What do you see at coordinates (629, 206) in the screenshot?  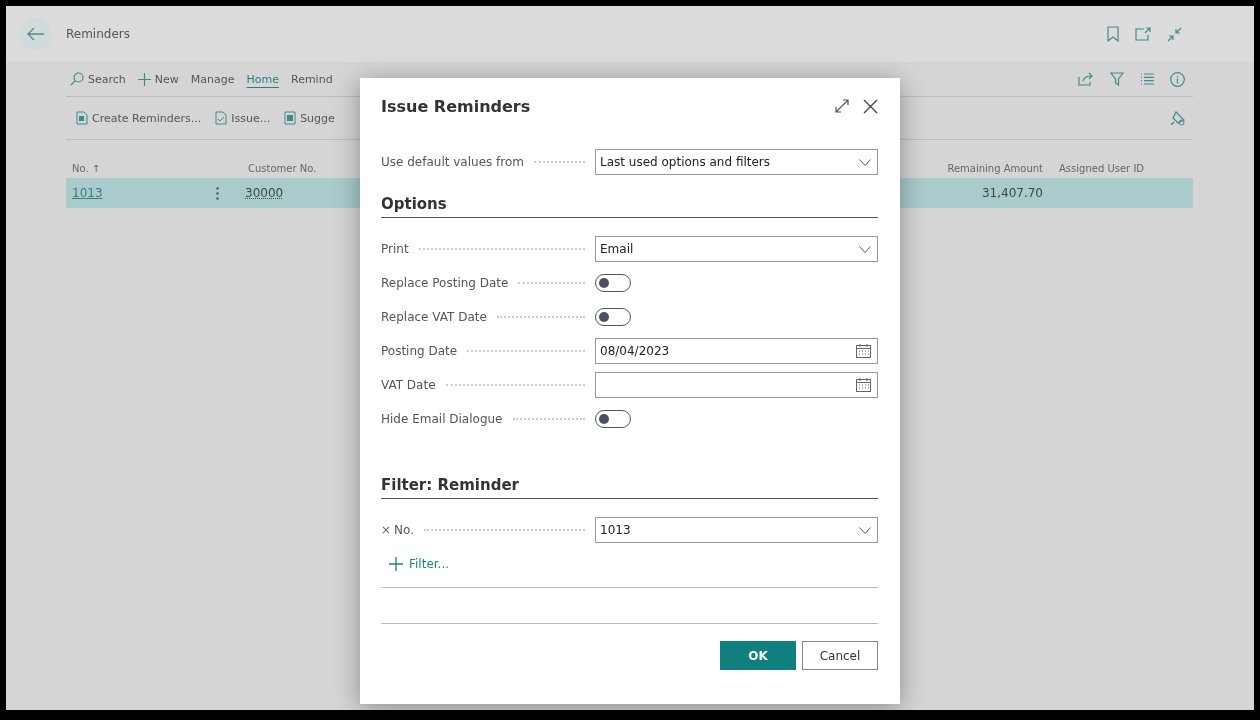 I see `section-heading: Options` at bounding box center [629, 206].